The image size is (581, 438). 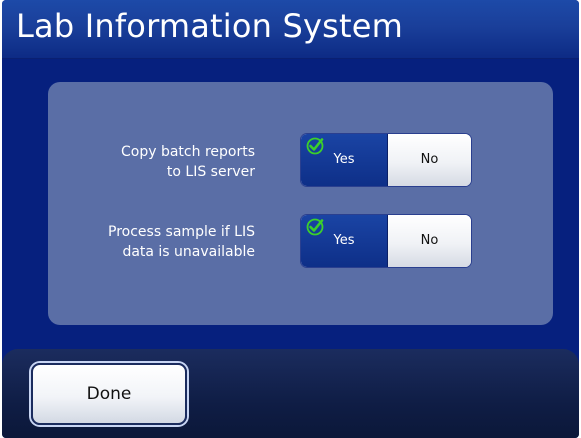 I want to click on copy-batch-reports-toggle: Yes No, so click(x=386, y=160).